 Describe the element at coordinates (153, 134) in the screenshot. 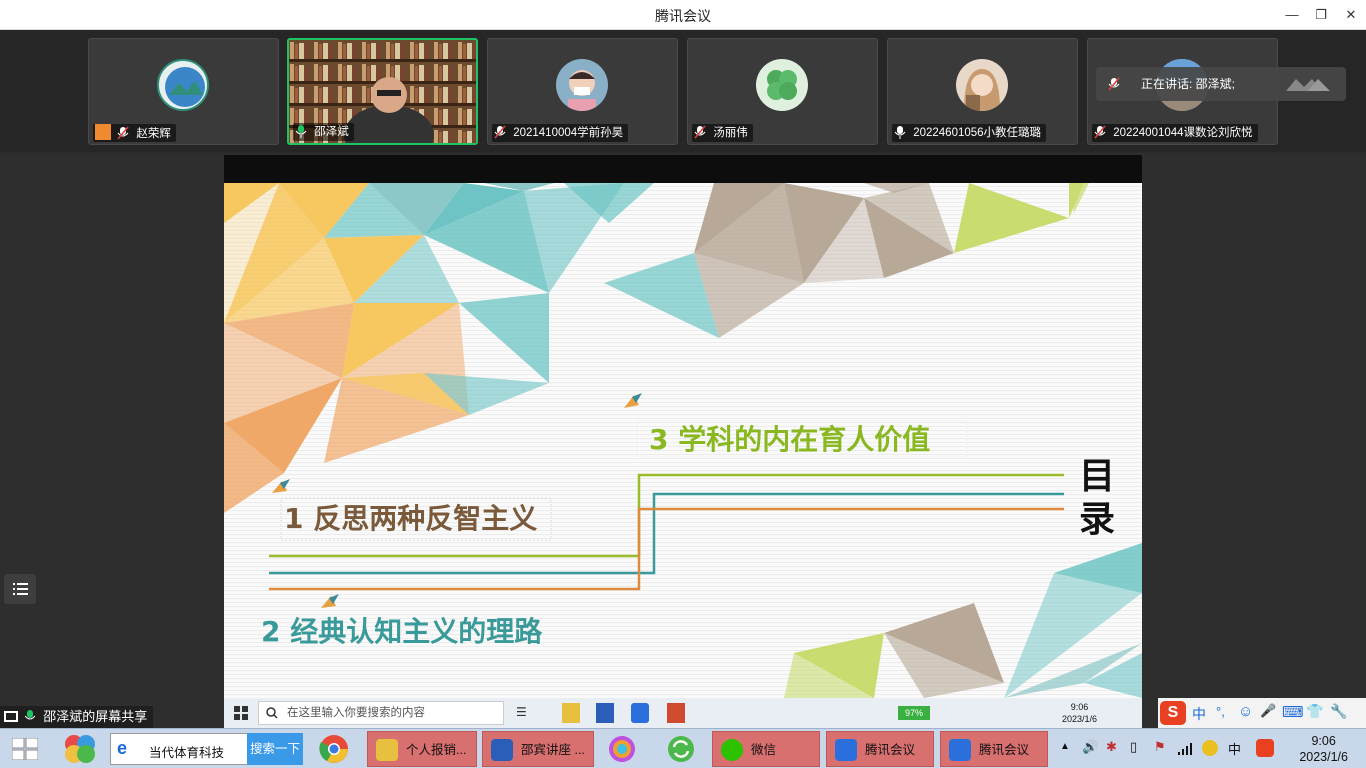

I see `participant-name: 赵荣辉` at that location.